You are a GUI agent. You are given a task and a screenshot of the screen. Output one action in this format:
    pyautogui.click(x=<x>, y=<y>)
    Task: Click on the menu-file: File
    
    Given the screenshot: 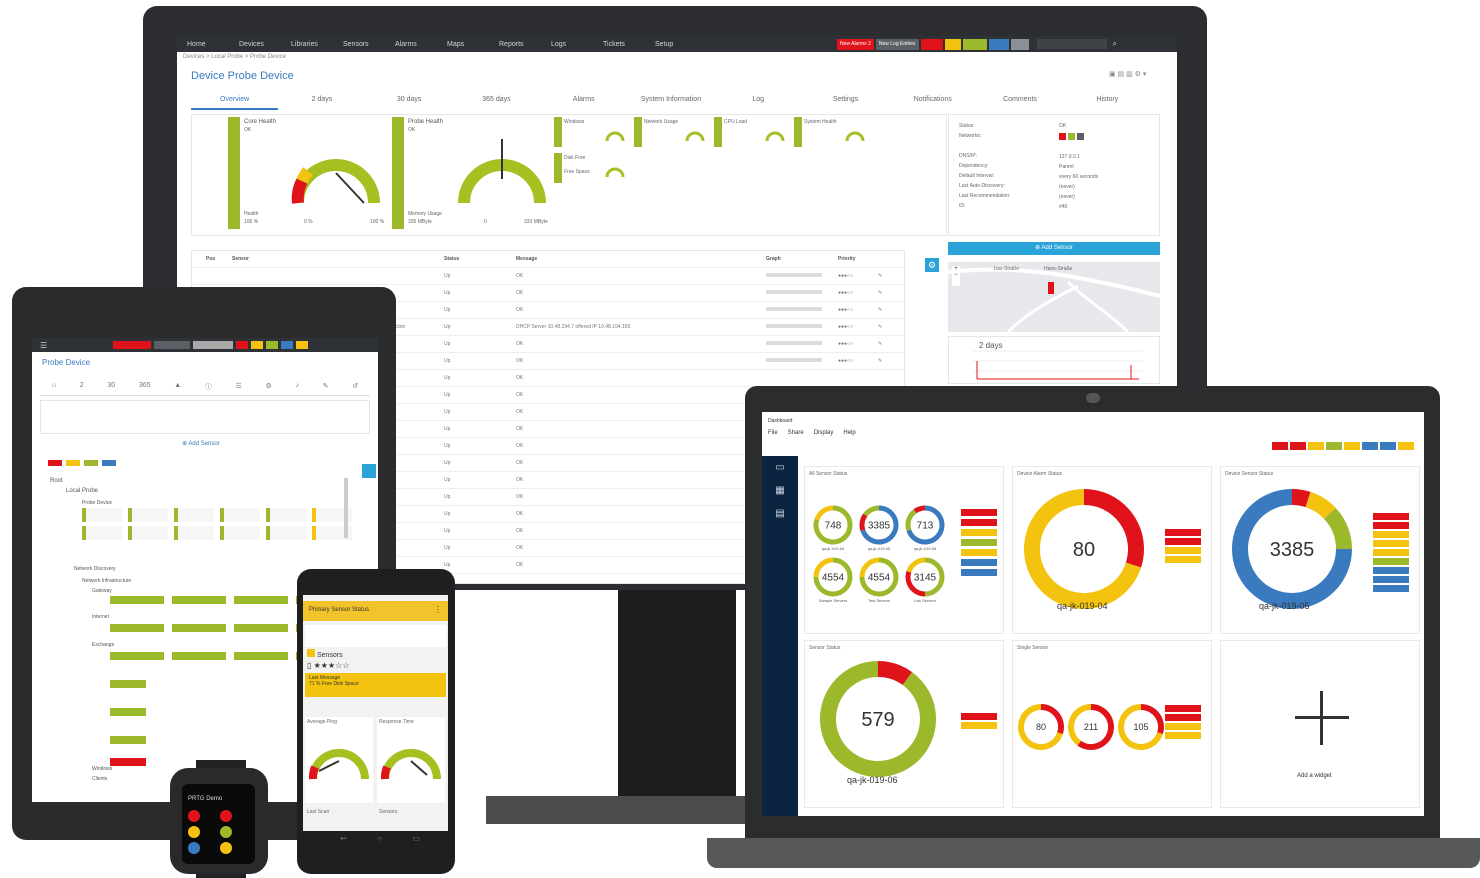 What is the action you would take?
    pyautogui.click(x=773, y=433)
    